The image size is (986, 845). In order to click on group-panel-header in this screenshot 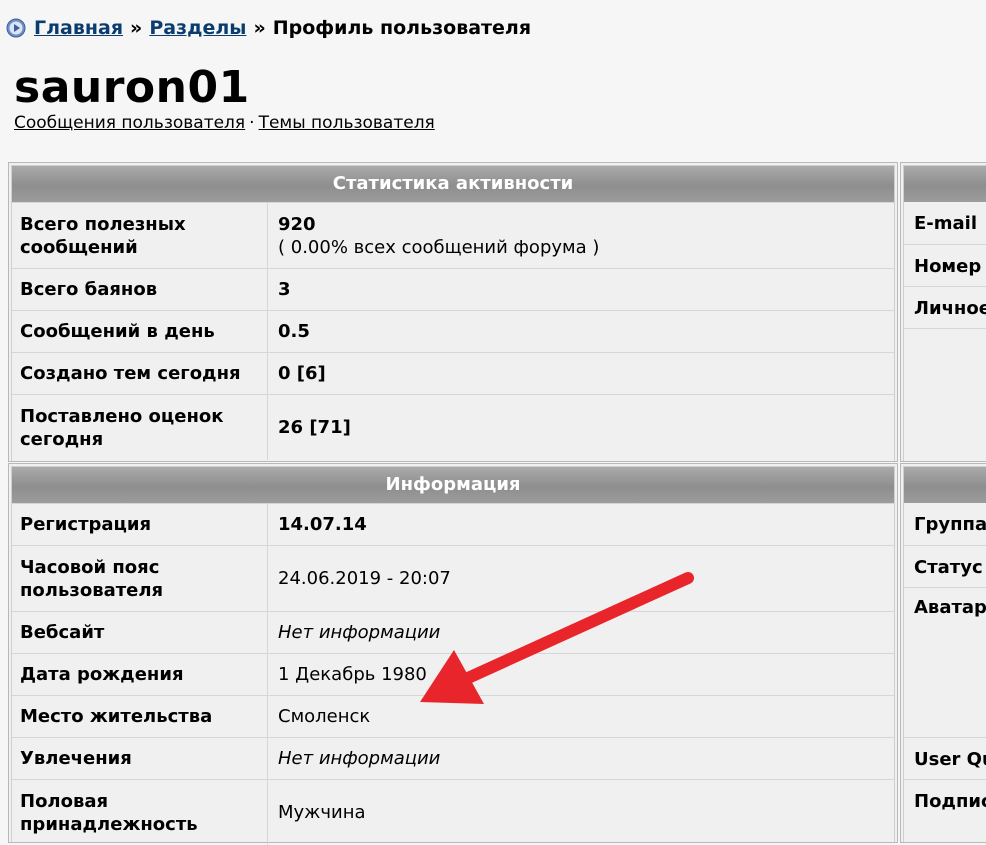, I will do `click(945, 485)`.